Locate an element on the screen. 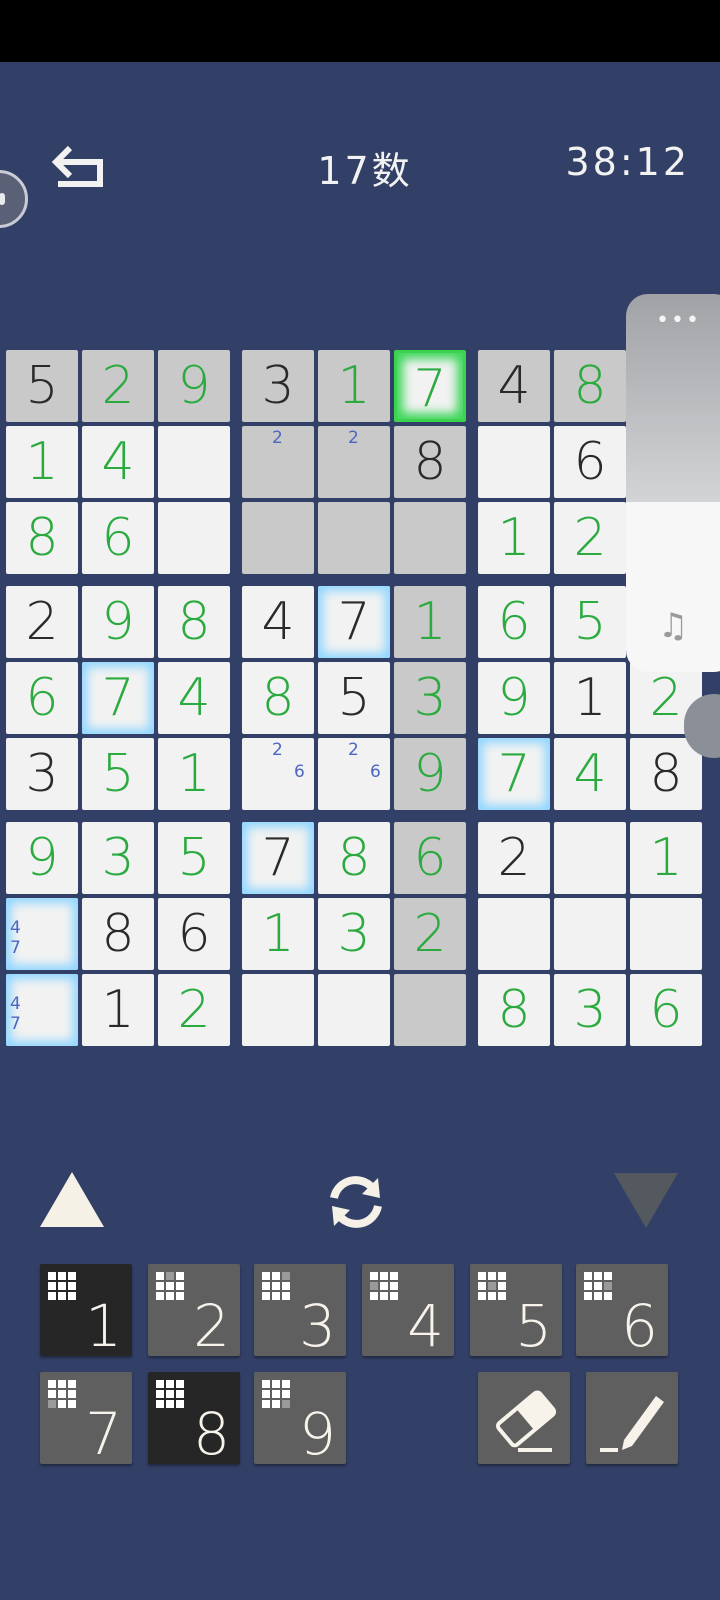 Image resolution: width=720 pixels, height=1600 pixels. assistant-bubble-icon is located at coordinates (14, 199).